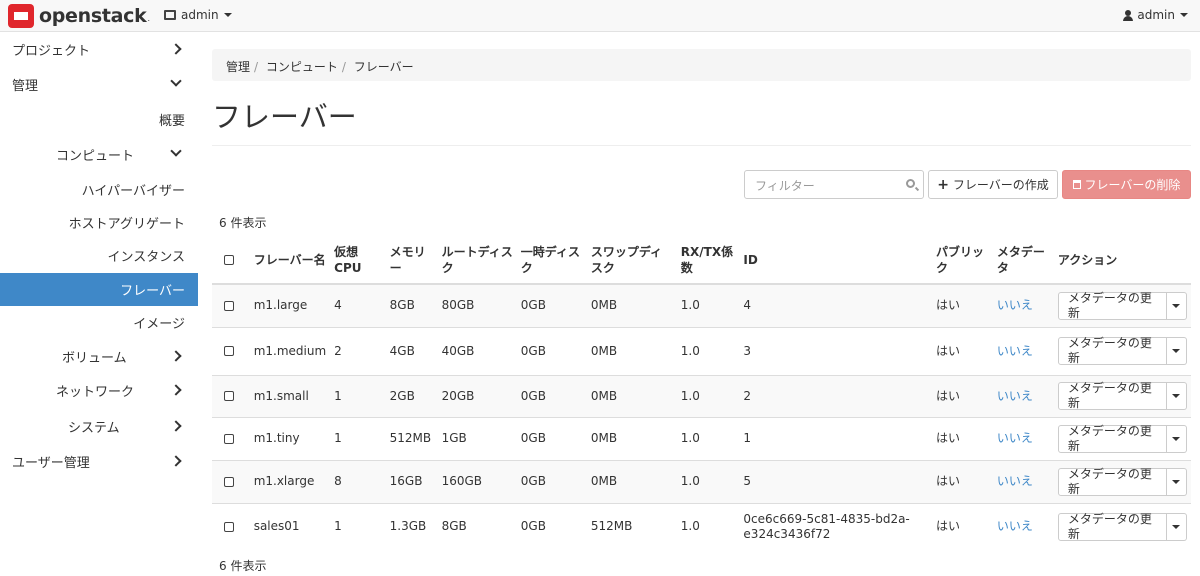 This screenshot has height=576, width=1200. Describe the element at coordinates (198, 15) in the screenshot. I see `project-dropdown: admin` at that location.